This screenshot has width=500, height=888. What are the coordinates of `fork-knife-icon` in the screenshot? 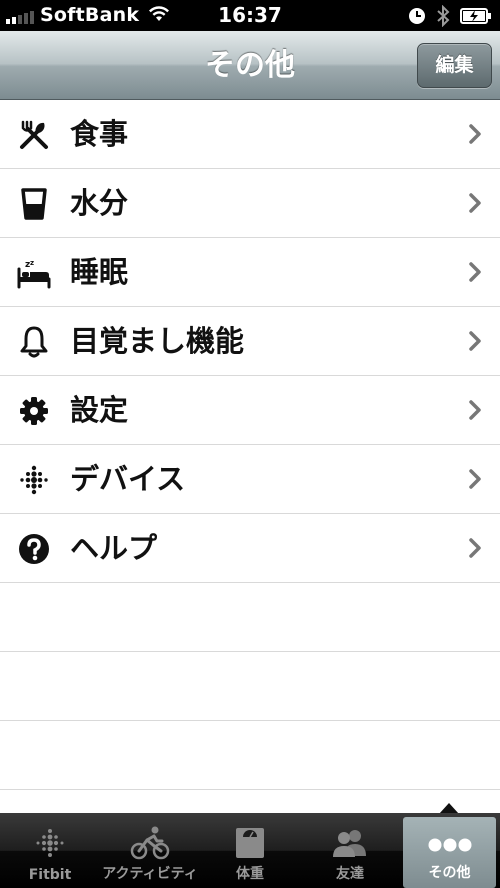 It's located at (34, 135).